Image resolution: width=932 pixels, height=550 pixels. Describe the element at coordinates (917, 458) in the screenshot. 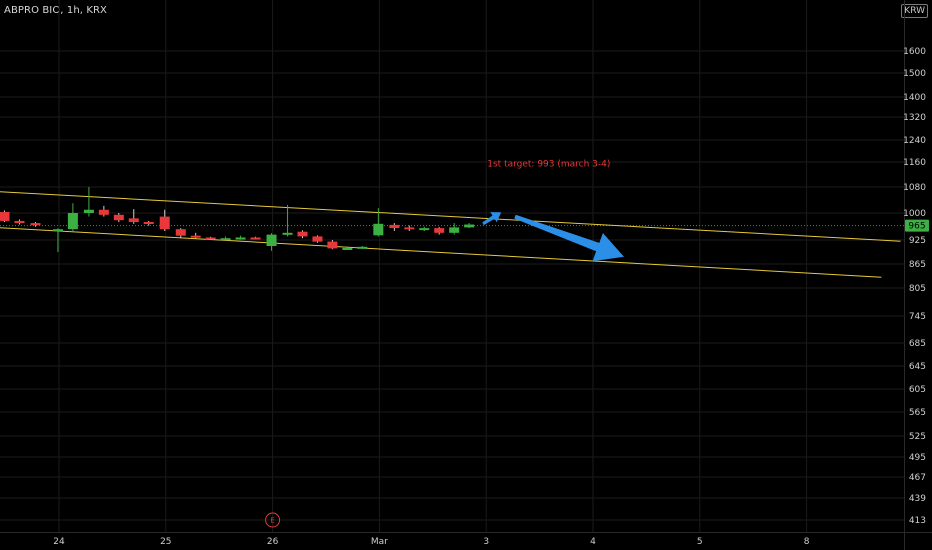

I see `y-tick-label: 495` at that location.